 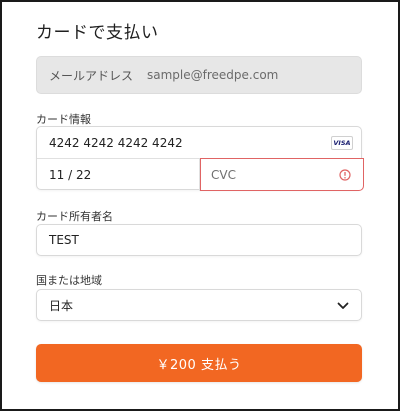 What do you see at coordinates (345, 175) in the screenshot?
I see `error-icon` at bounding box center [345, 175].